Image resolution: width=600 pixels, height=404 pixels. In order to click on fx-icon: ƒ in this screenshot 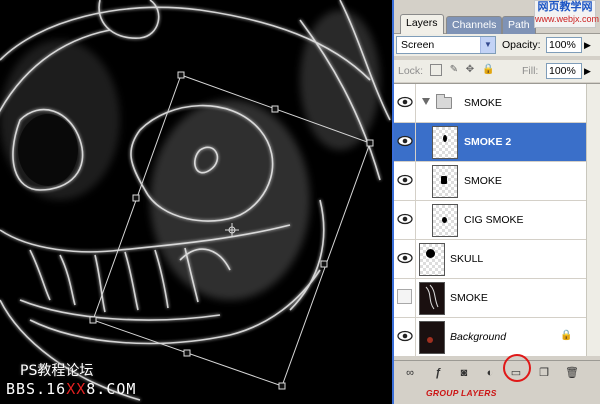, I will do `click(438, 373)`.